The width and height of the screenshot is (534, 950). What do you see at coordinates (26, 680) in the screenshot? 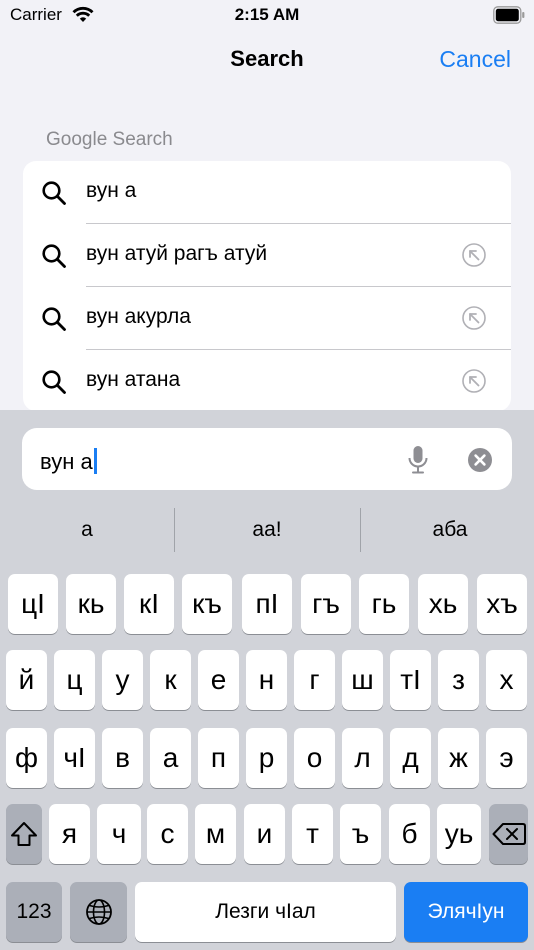
I see `key: й` at bounding box center [26, 680].